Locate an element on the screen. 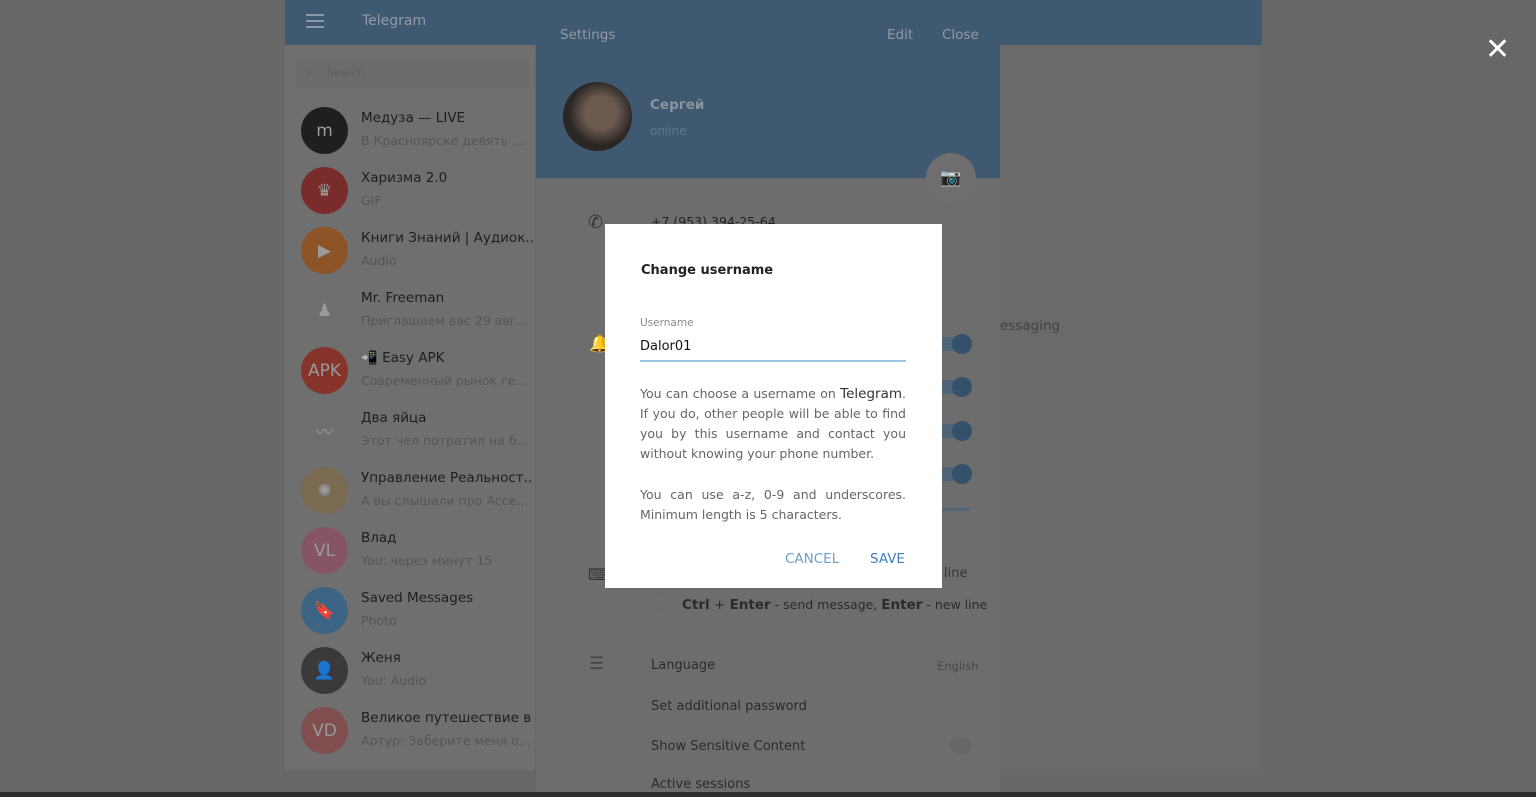  bottom-strip is located at coordinates (768, 794).